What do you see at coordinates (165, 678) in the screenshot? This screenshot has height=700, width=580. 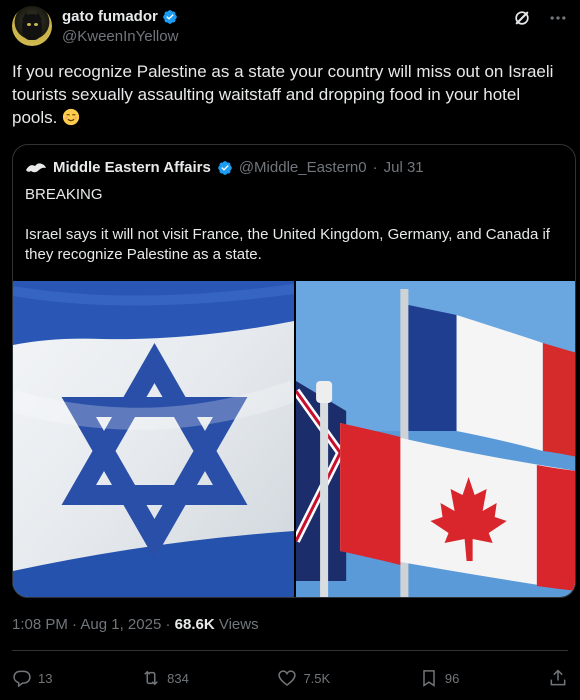 I see `repost-button: 834` at bounding box center [165, 678].